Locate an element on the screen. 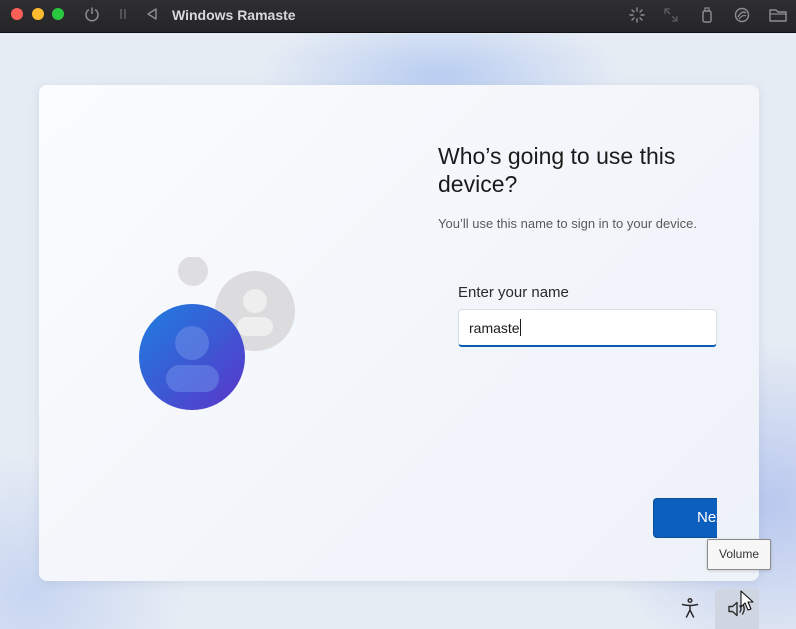 The width and height of the screenshot is (796, 629). window-titlebar: Windows Ramaste is located at coordinates (398, 16).